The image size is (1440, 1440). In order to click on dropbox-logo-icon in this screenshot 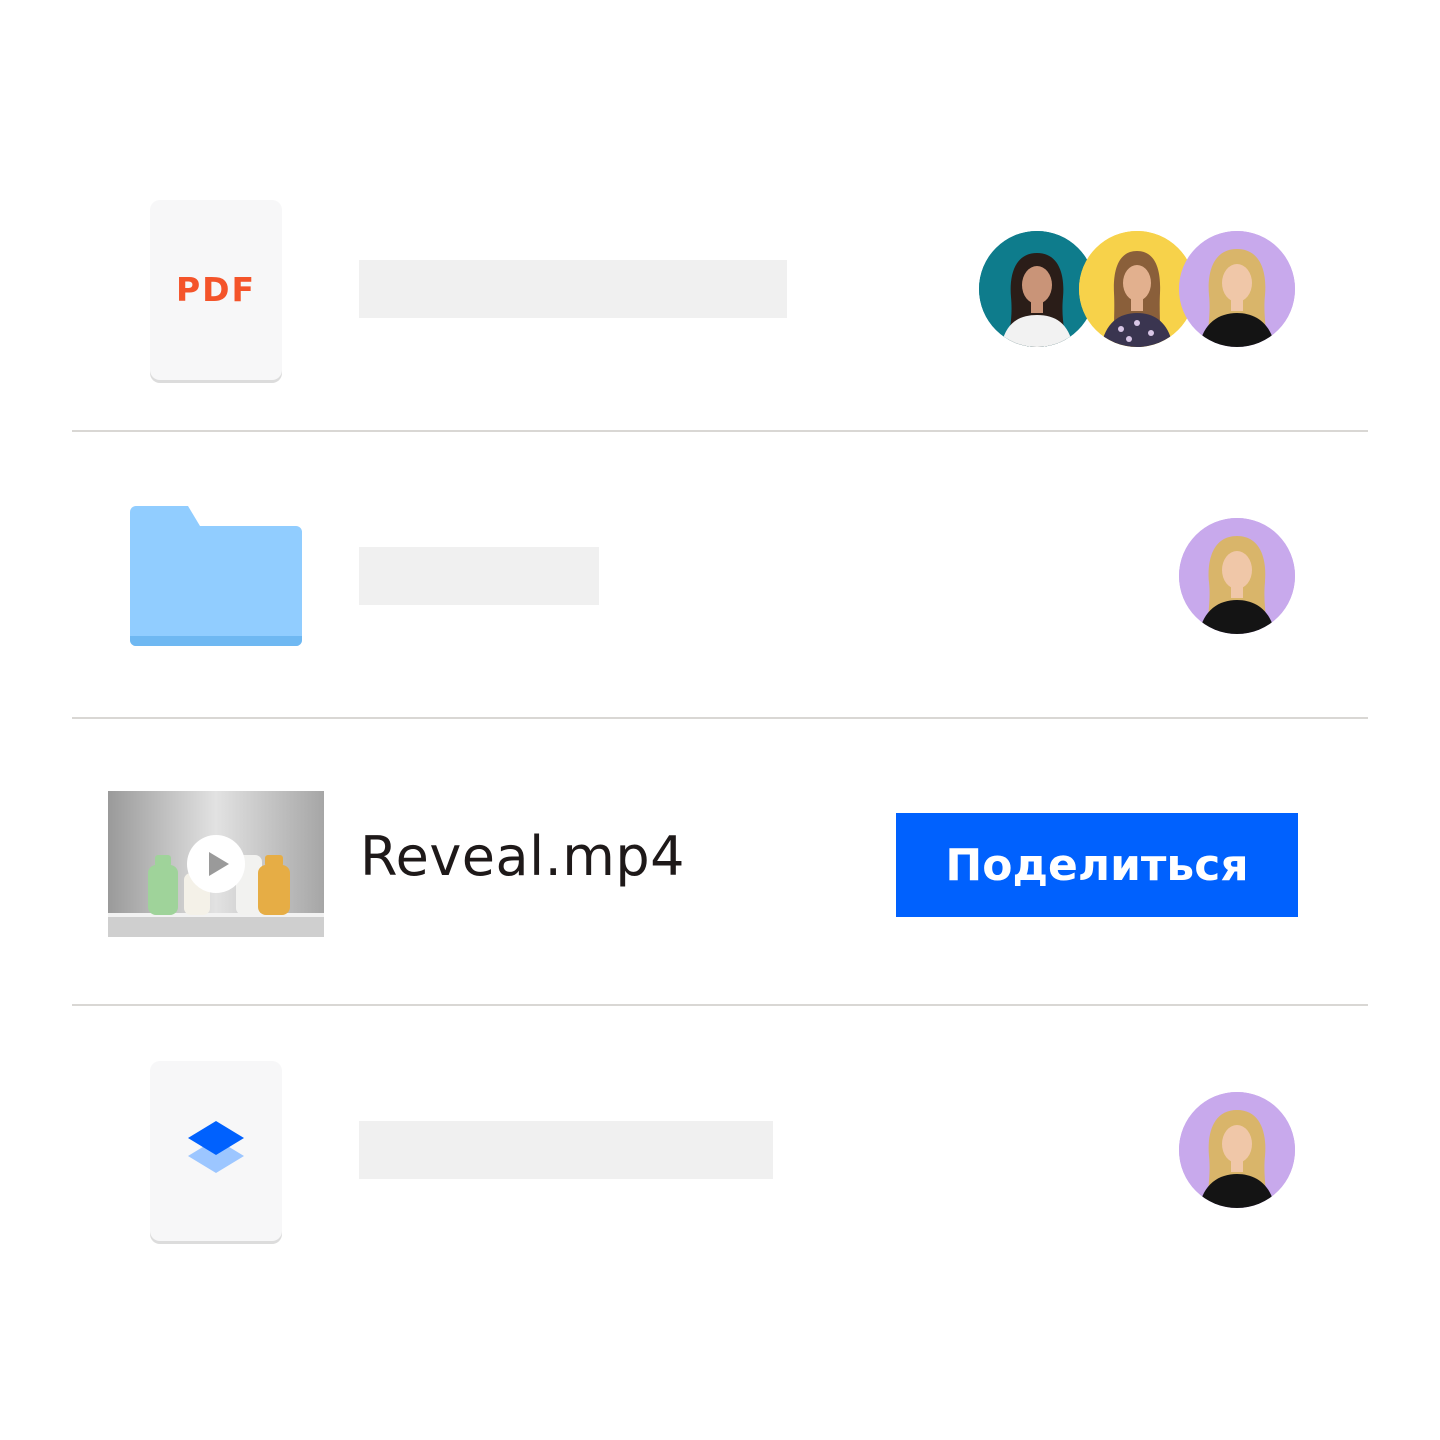, I will do `click(216, 1147)`.